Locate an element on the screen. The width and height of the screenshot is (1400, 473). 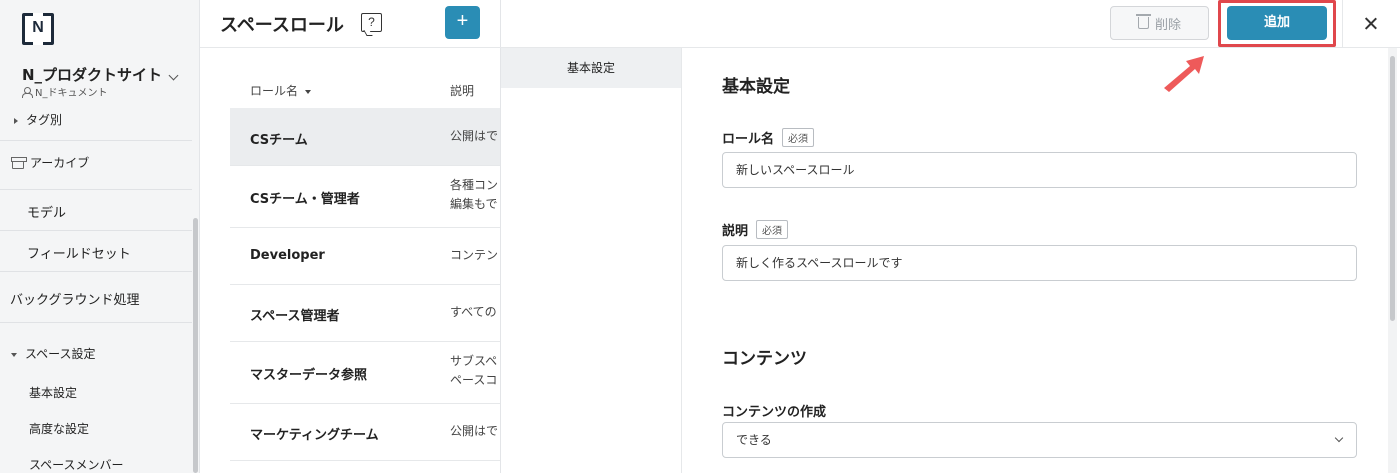
table-row: スペース管理者 すべての is located at coordinates (365, 313).